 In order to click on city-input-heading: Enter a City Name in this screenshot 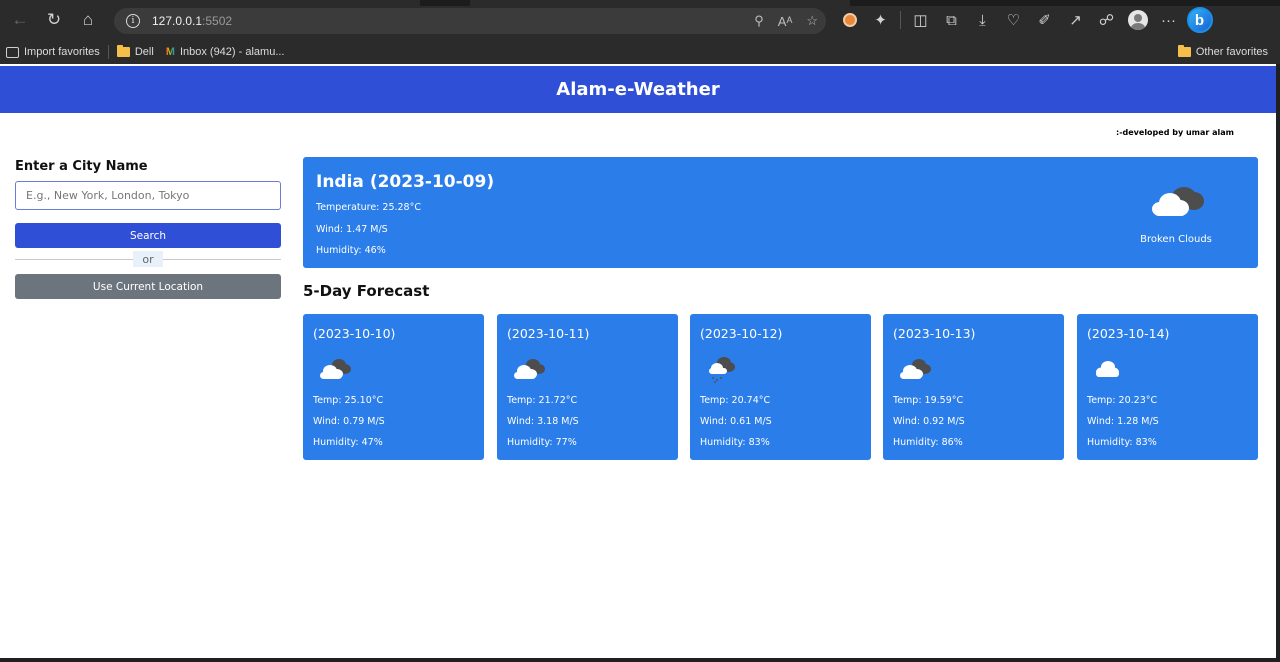, I will do `click(81, 166)`.